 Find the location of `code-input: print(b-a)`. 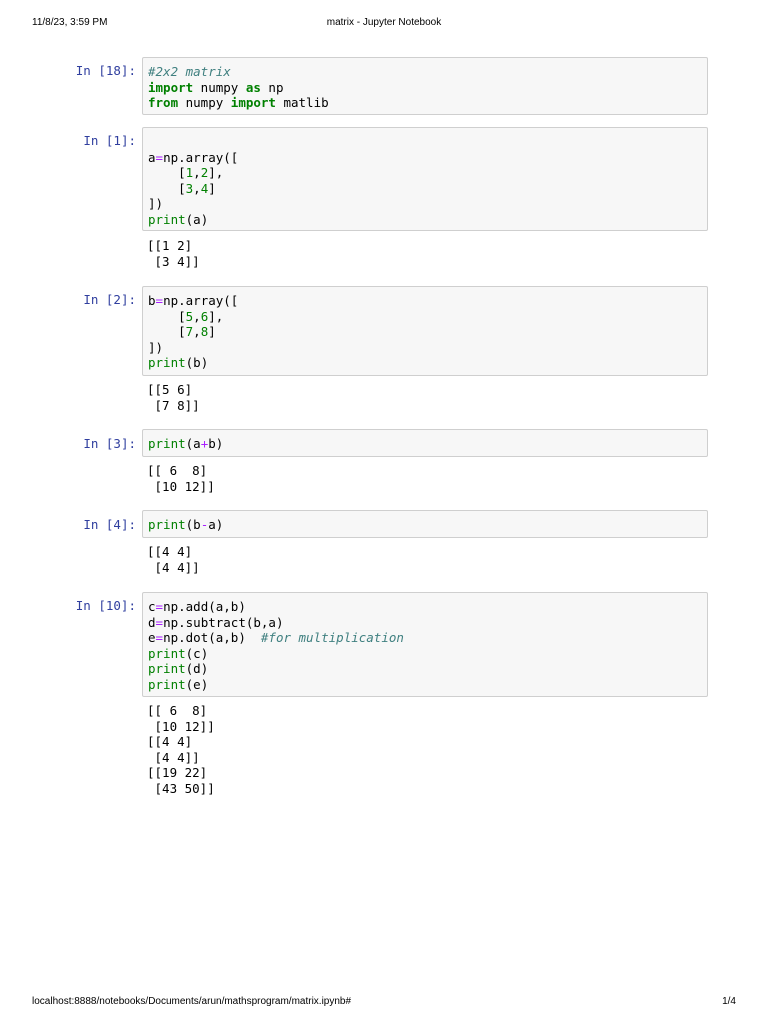

code-input: print(b-a) is located at coordinates (425, 524).